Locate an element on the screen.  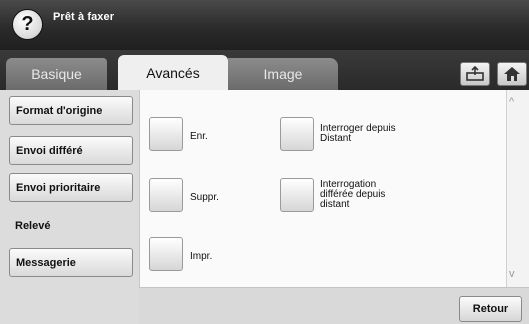
tab-avances: Avancés is located at coordinates (173, 72).